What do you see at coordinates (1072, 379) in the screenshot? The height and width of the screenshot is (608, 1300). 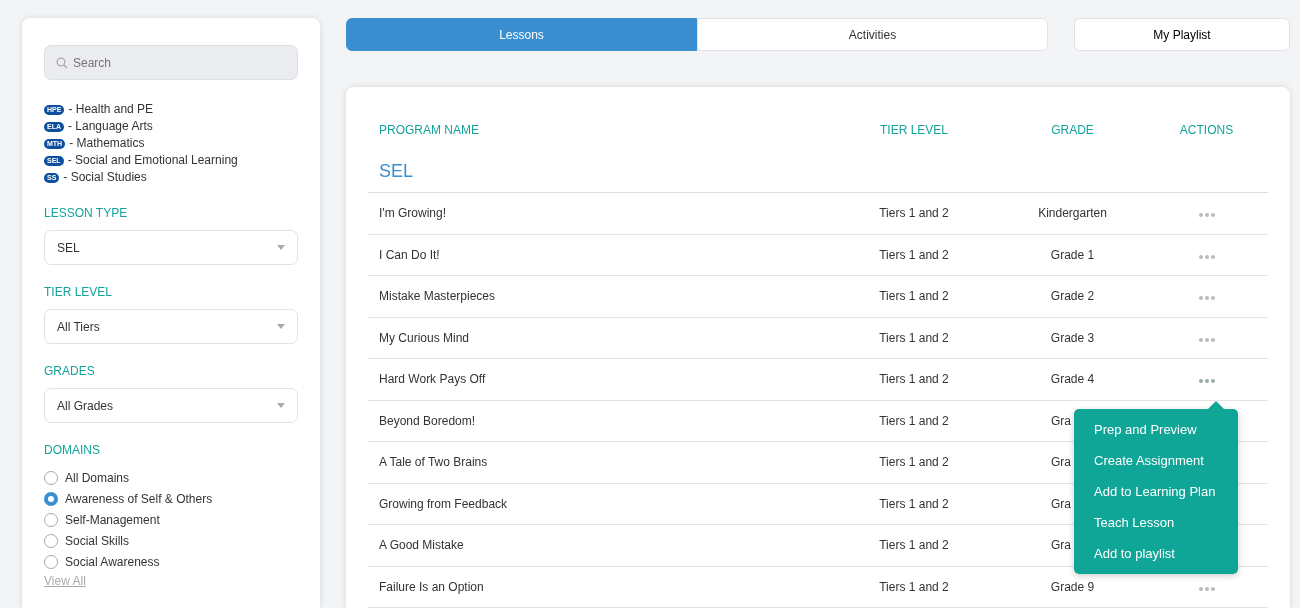 I see `table-cell: Grade 4` at bounding box center [1072, 379].